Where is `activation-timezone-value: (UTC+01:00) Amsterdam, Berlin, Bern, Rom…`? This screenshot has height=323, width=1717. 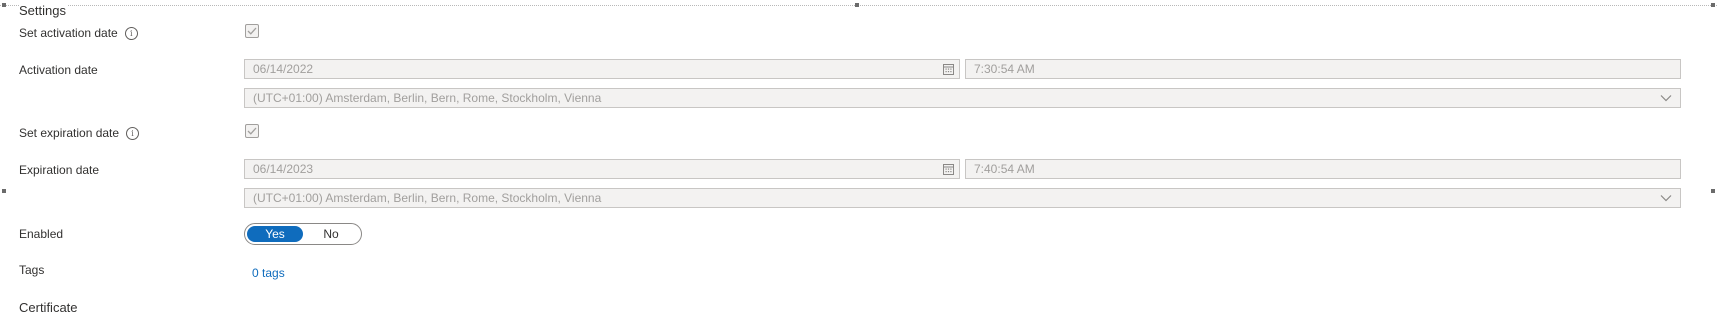 activation-timezone-value: (UTC+01:00) Amsterdam, Berlin, Bern, Rom… is located at coordinates (427, 98).